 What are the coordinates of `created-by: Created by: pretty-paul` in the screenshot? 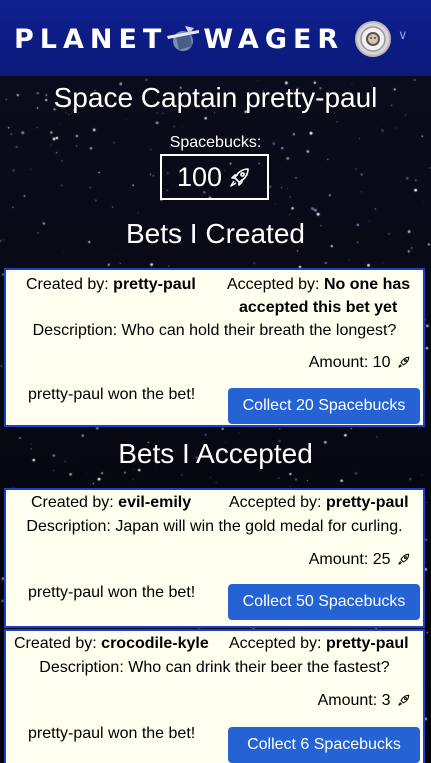 It's located at (111, 284).